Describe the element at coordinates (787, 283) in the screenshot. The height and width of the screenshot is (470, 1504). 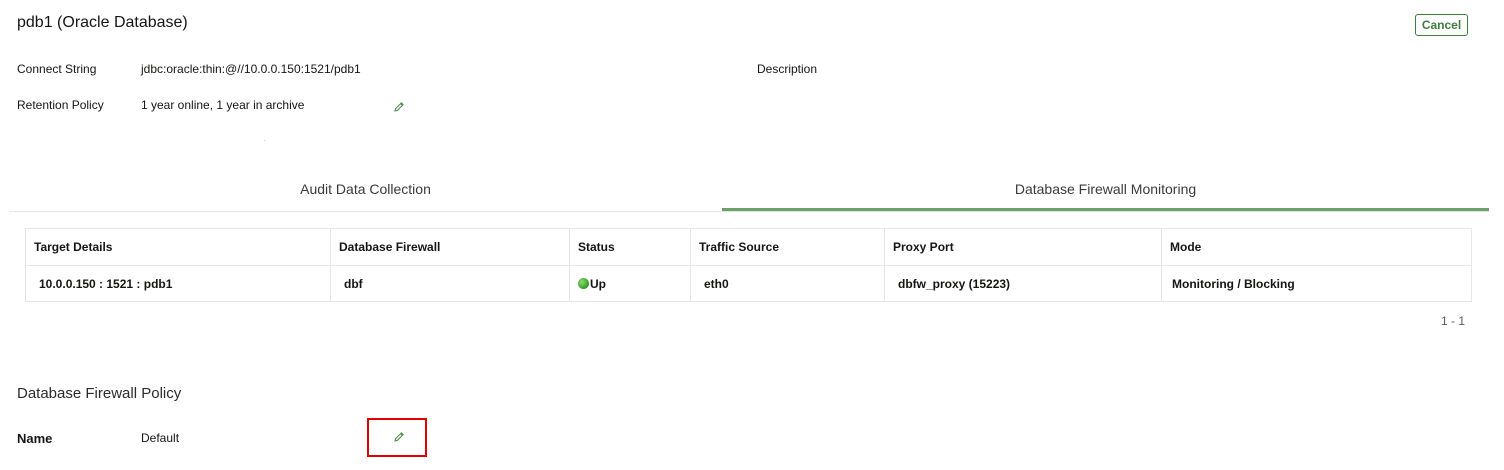
I see `cell-traffic-source: eth0` at that location.